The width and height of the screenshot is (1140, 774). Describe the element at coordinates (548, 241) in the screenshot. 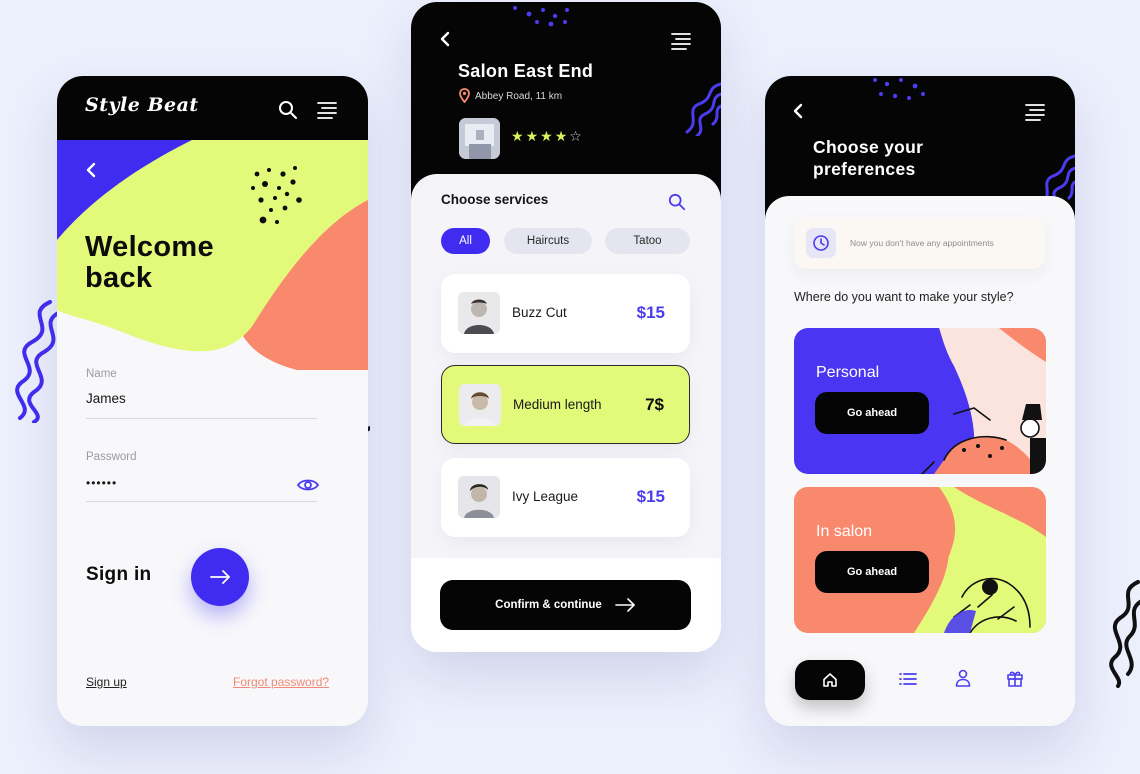

I see `filter-haircuts-chip: Haircuts` at that location.